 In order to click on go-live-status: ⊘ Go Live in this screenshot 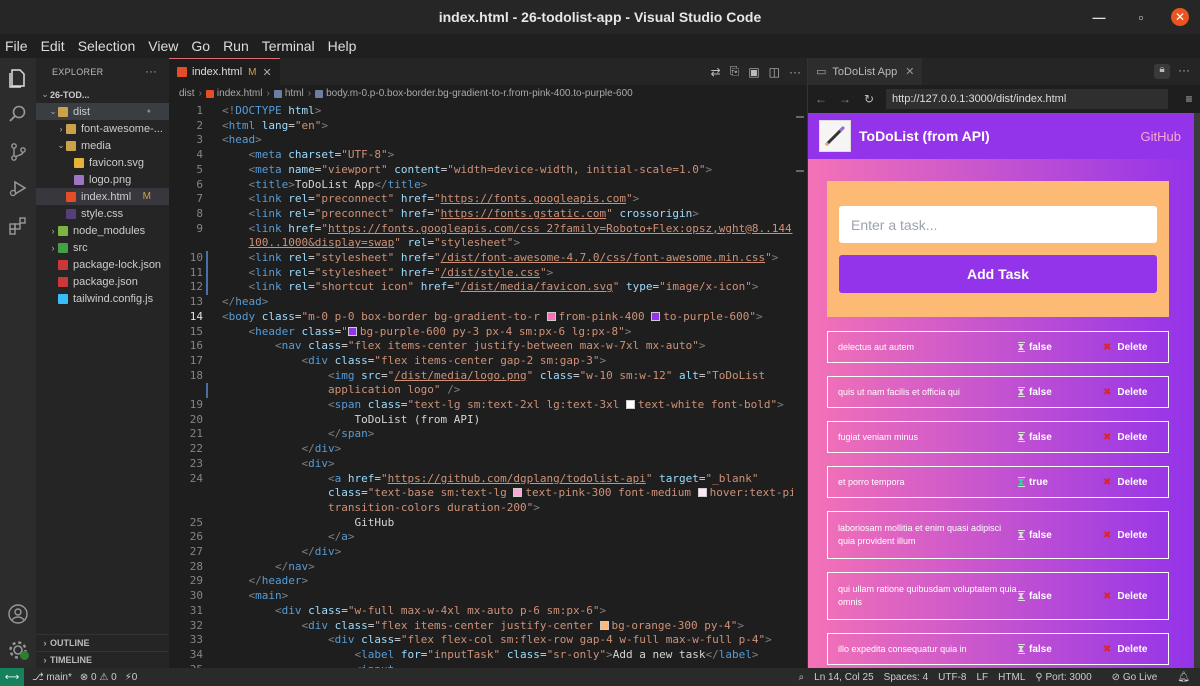, I will do `click(1140, 677)`.